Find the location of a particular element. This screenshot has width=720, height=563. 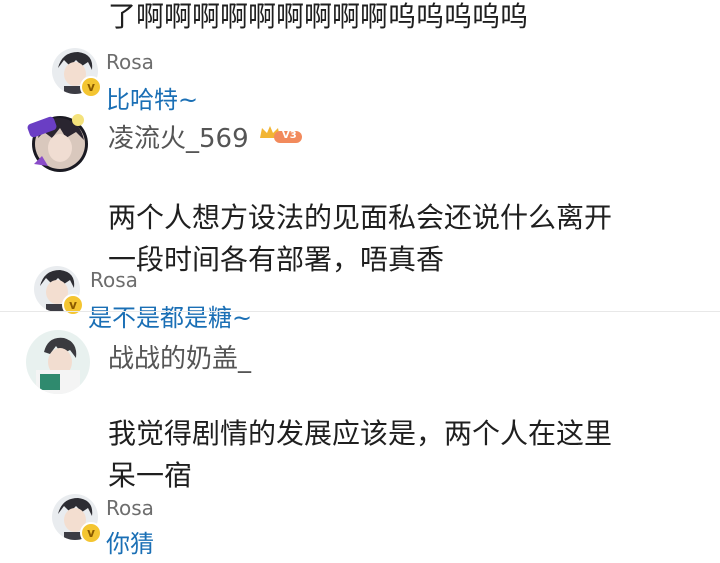

reply-text: 是不是都是糖~ is located at coordinates (170, 318).